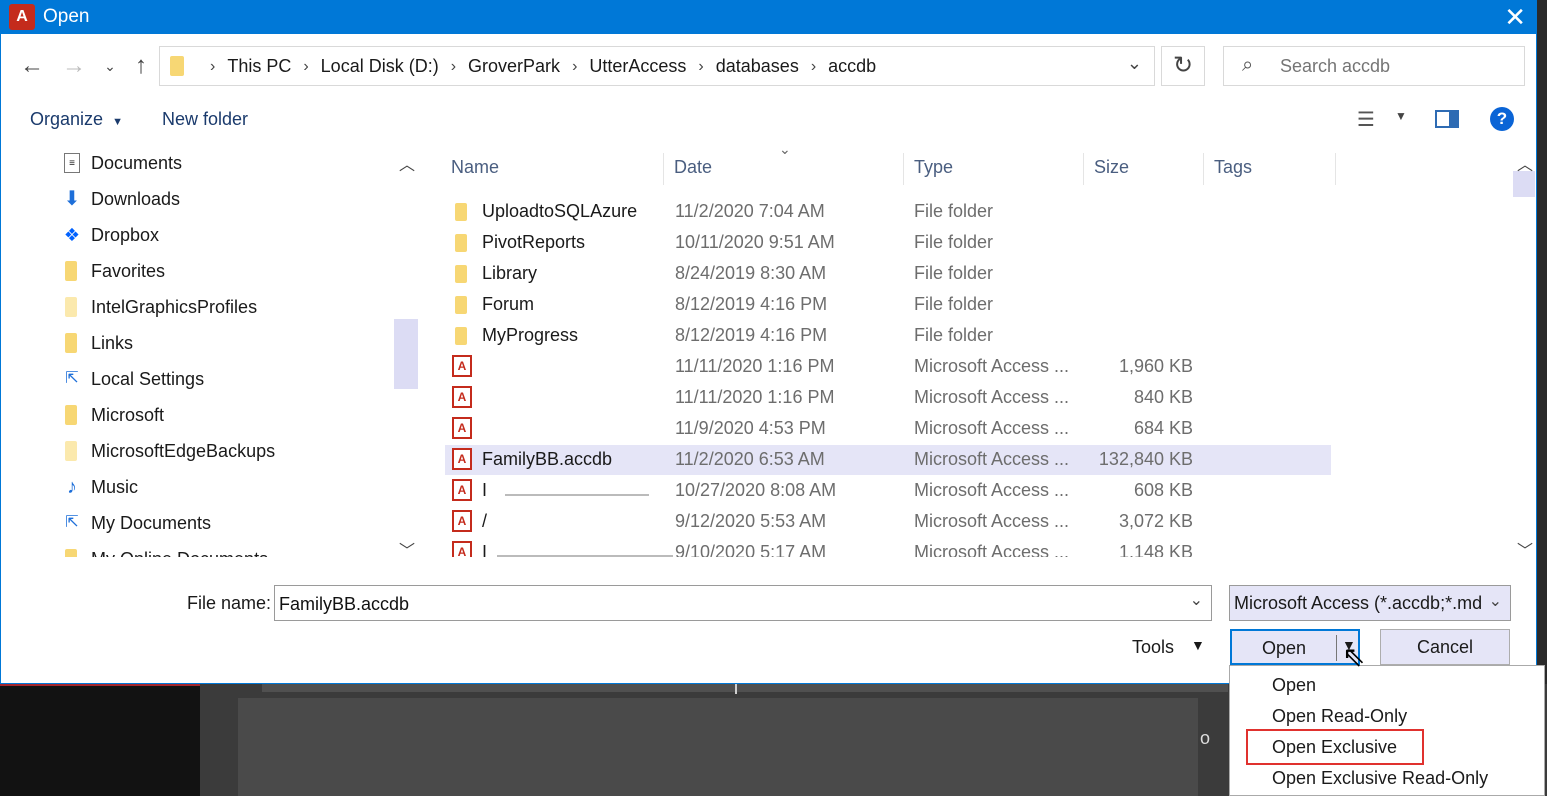 The height and width of the screenshot is (796, 1547). Describe the element at coordinates (1111, 167) in the screenshot. I see `column-header-size: Size` at that location.